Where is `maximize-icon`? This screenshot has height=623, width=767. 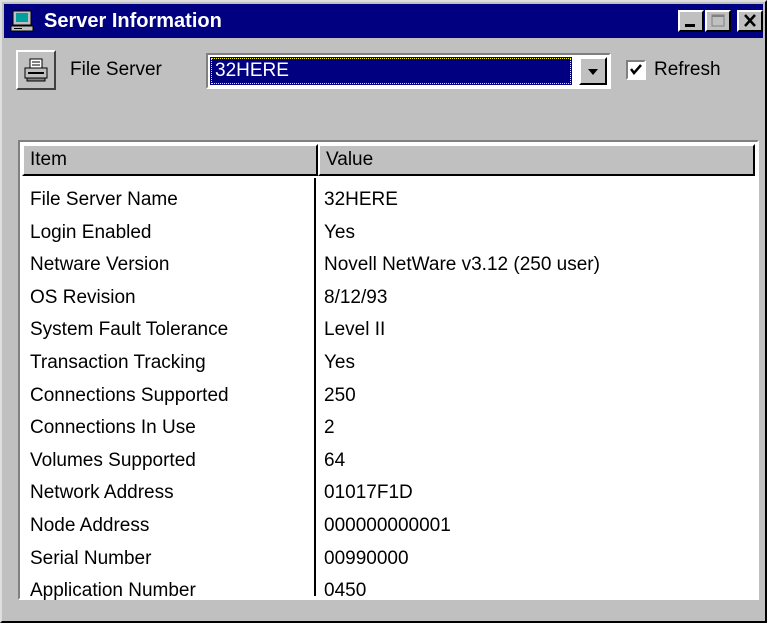 maximize-icon is located at coordinates (718, 20).